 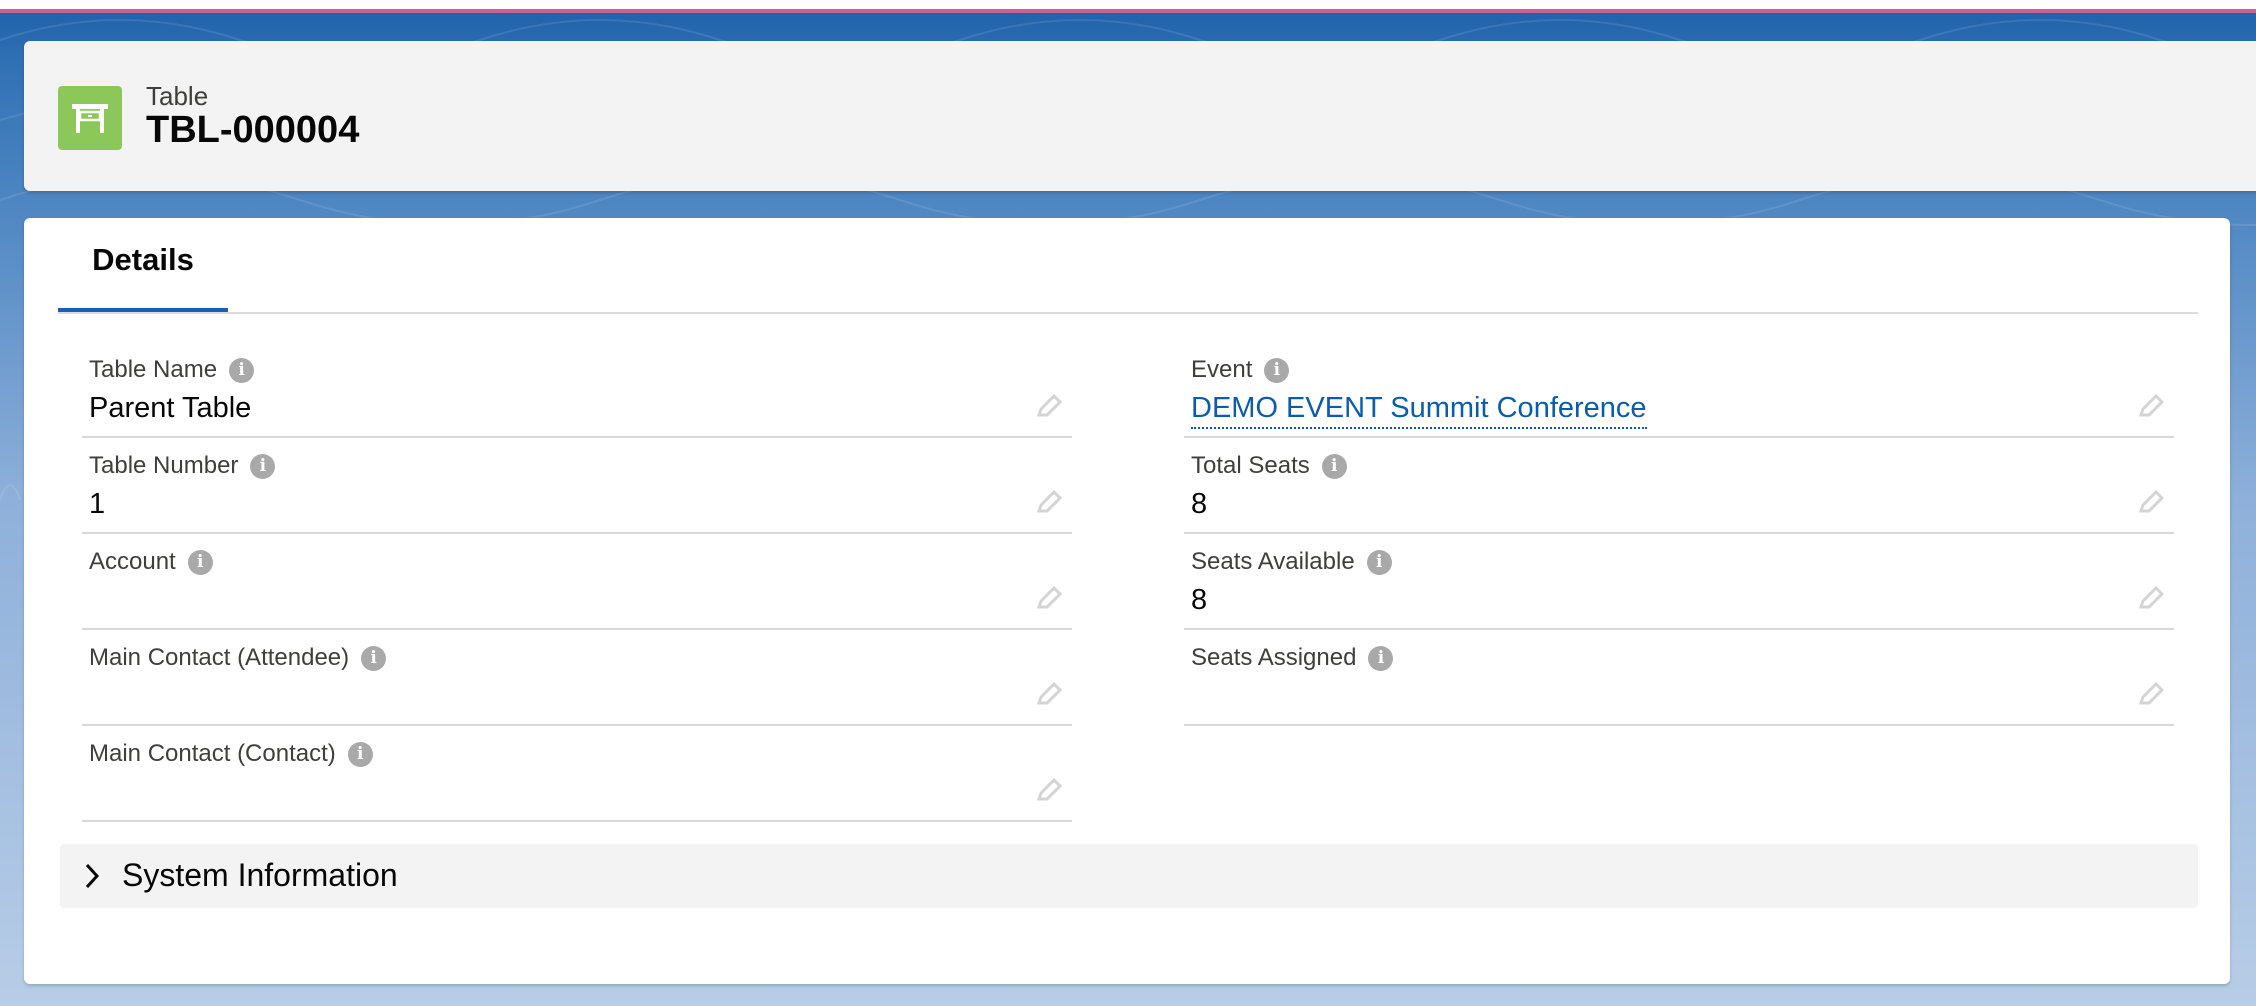 I want to click on table-name-label: Table Name, so click(x=153, y=369).